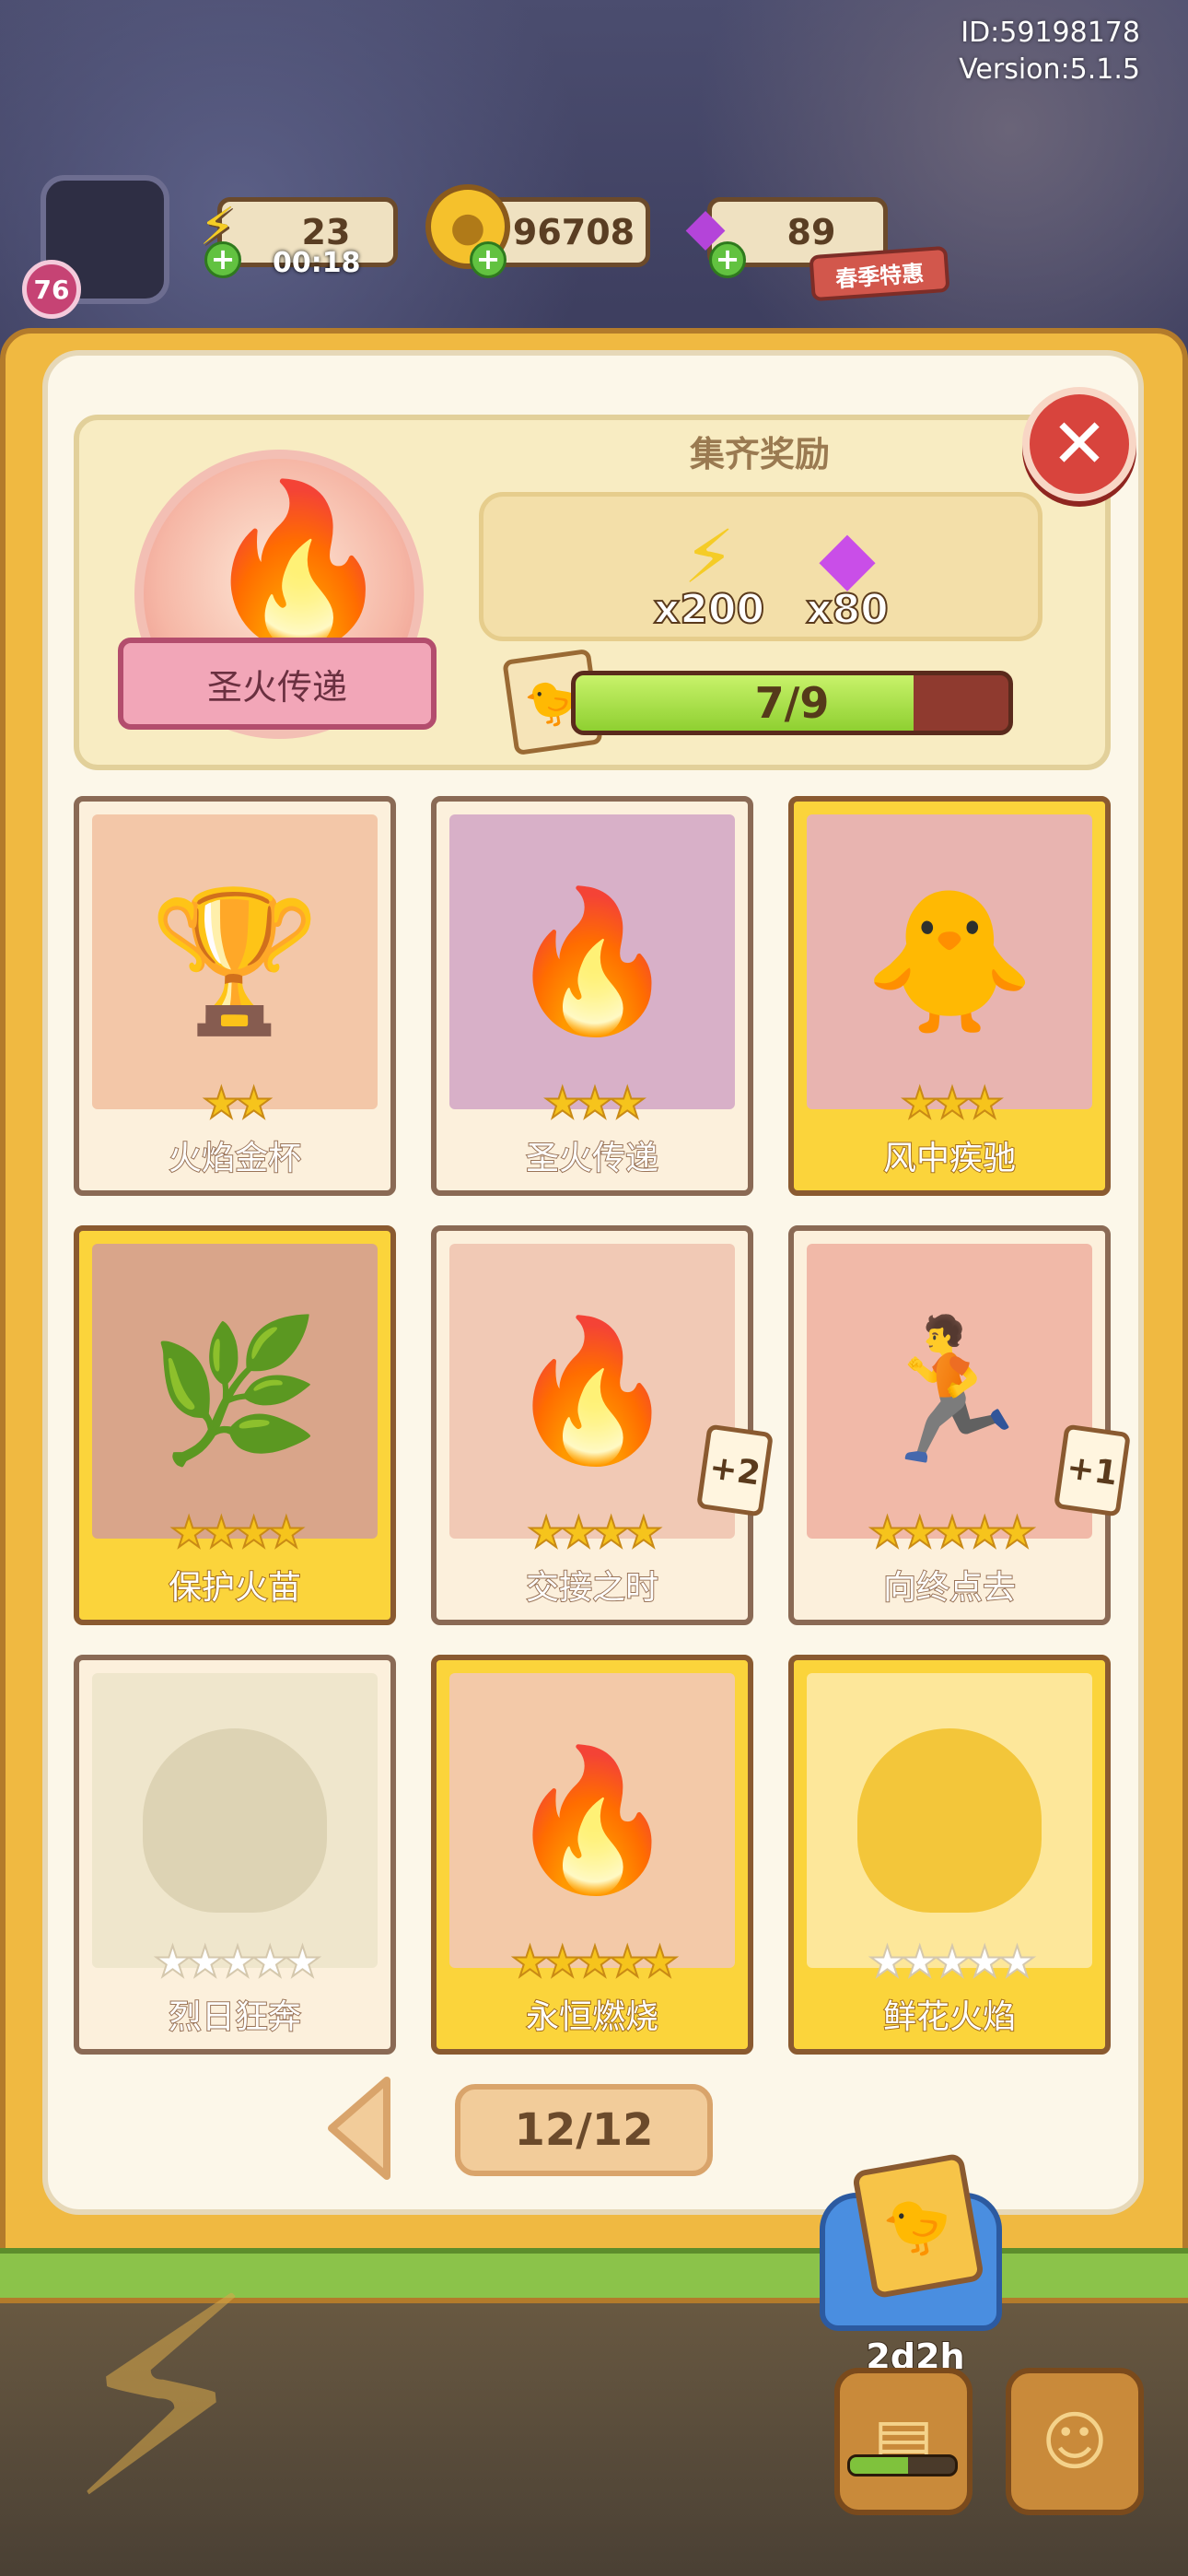 This screenshot has width=1188, height=2576. I want to click on gem-value: 89, so click(811, 232).